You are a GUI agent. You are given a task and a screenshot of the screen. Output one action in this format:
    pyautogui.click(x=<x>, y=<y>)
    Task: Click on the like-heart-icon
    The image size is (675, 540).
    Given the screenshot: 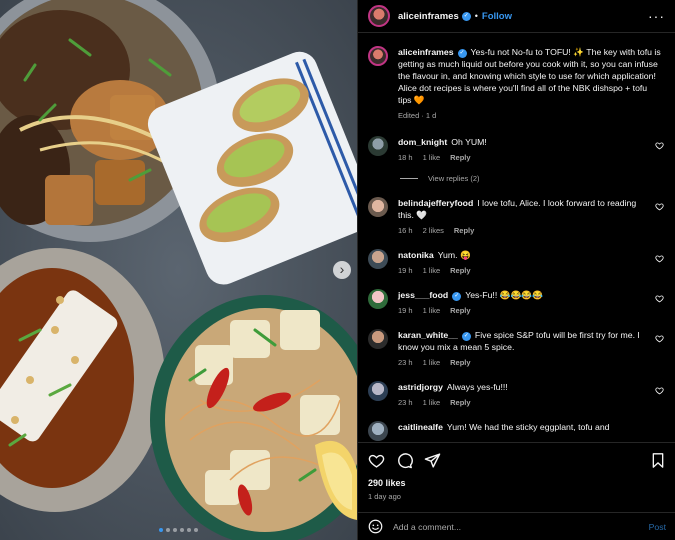 What is the action you would take?
    pyautogui.click(x=376, y=460)
    